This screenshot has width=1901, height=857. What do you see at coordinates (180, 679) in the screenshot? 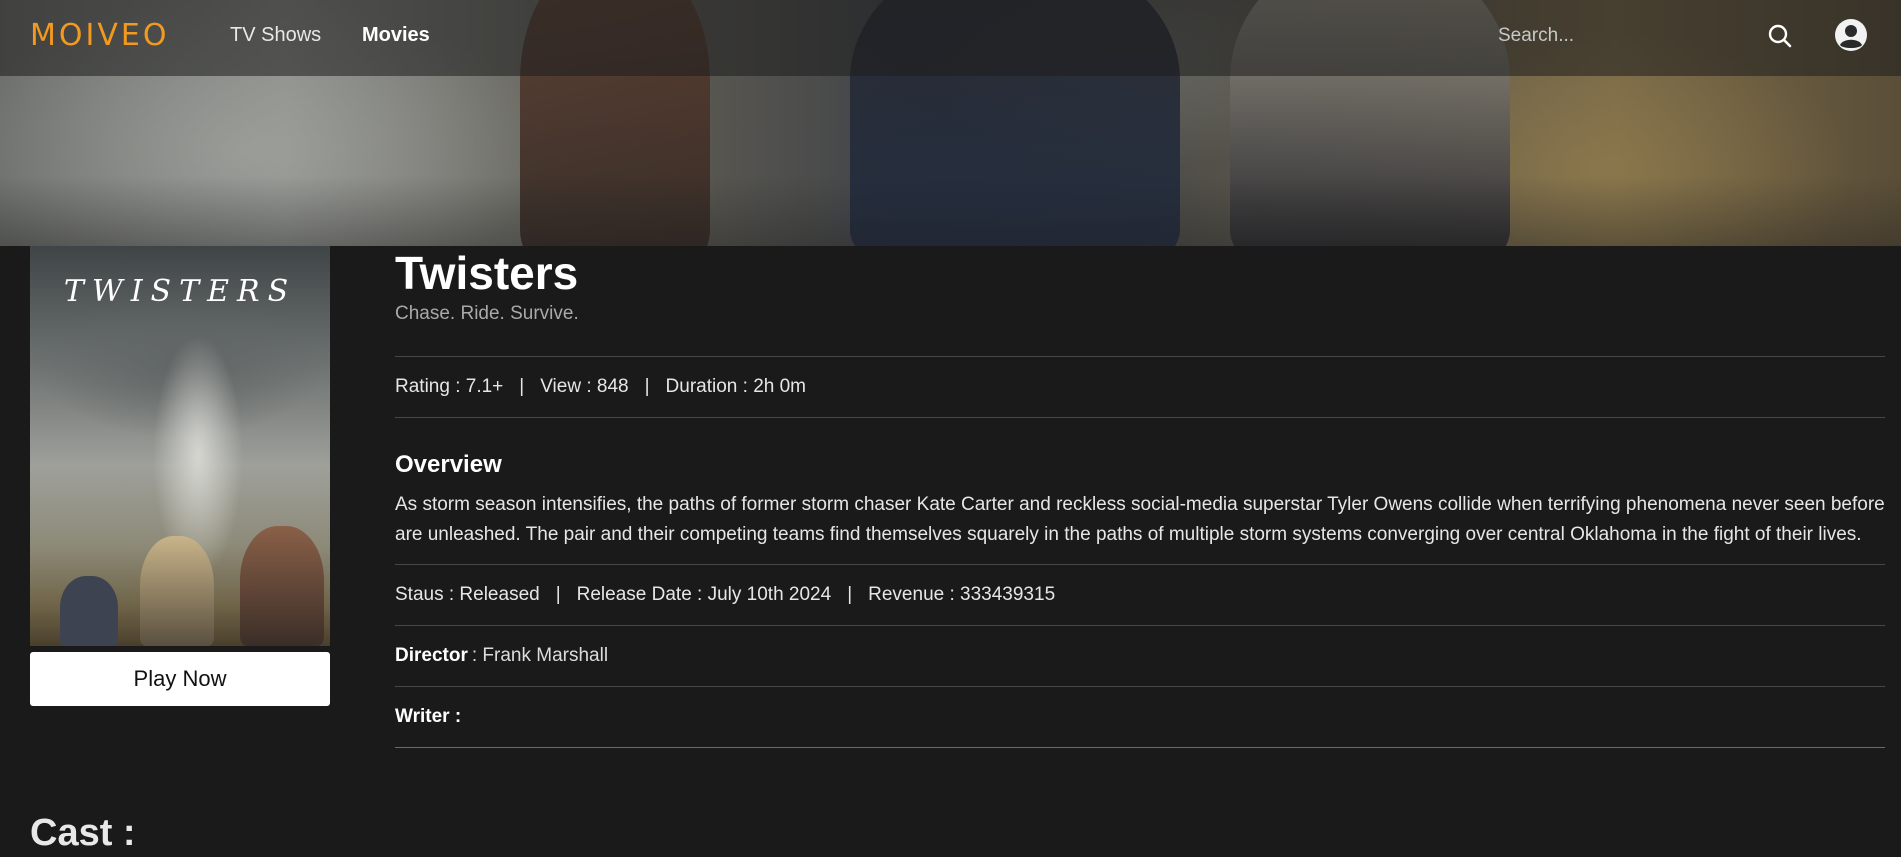
I see `play-now-button: Play Now` at bounding box center [180, 679].